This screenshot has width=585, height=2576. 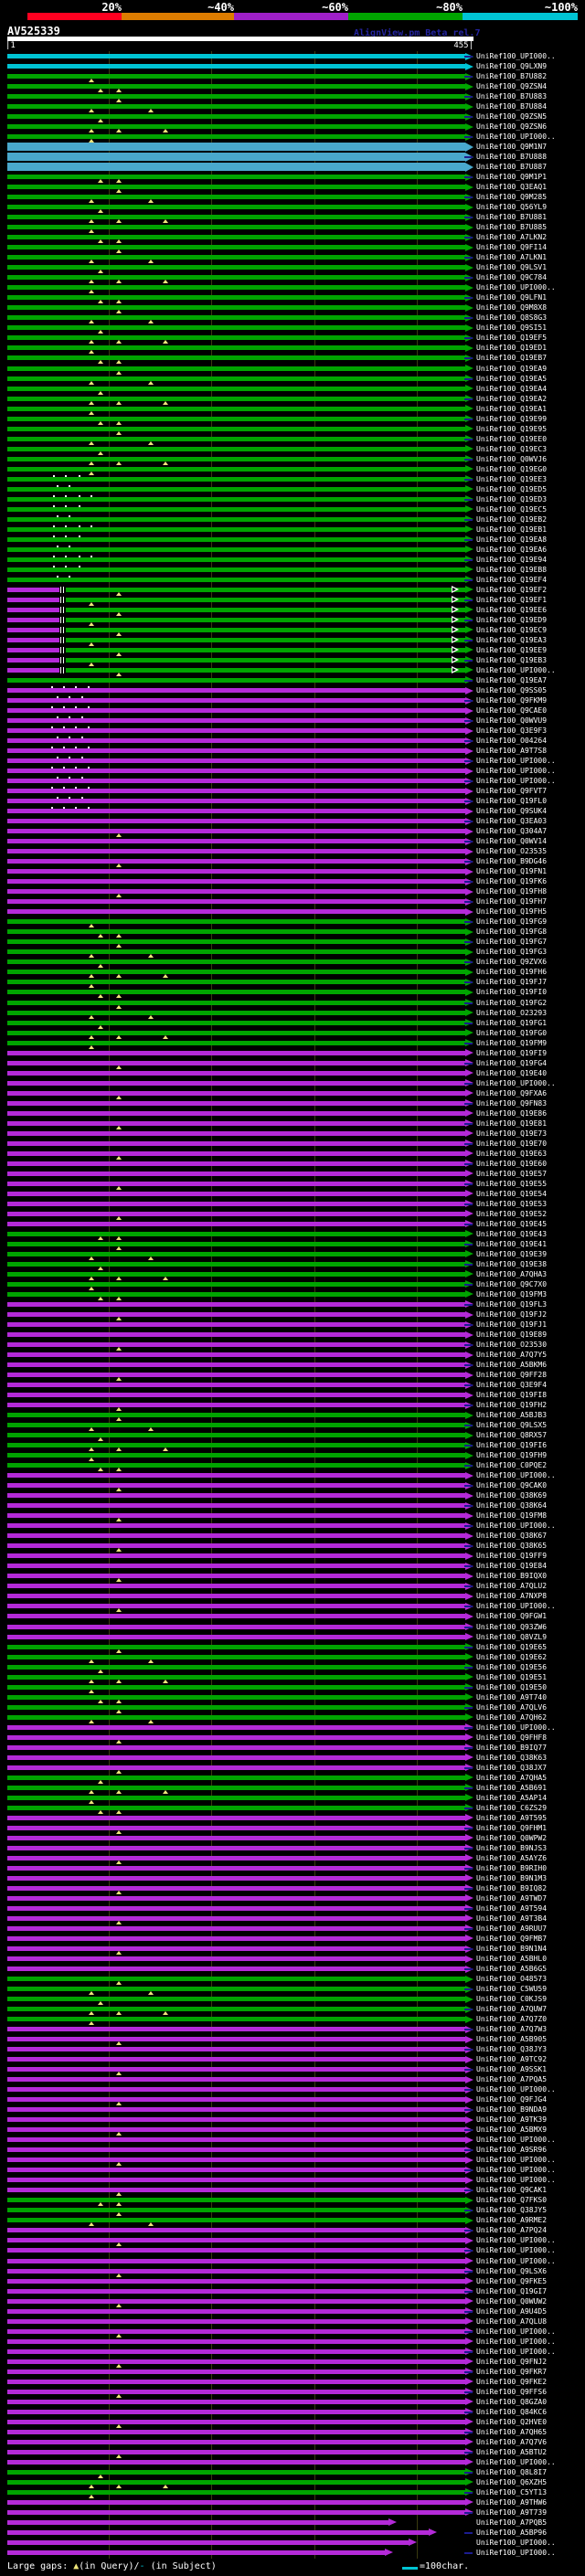 What do you see at coordinates (293, 1778) in the screenshot?
I see `hit-row: UniRef100_A7QHA5` at bounding box center [293, 1778].